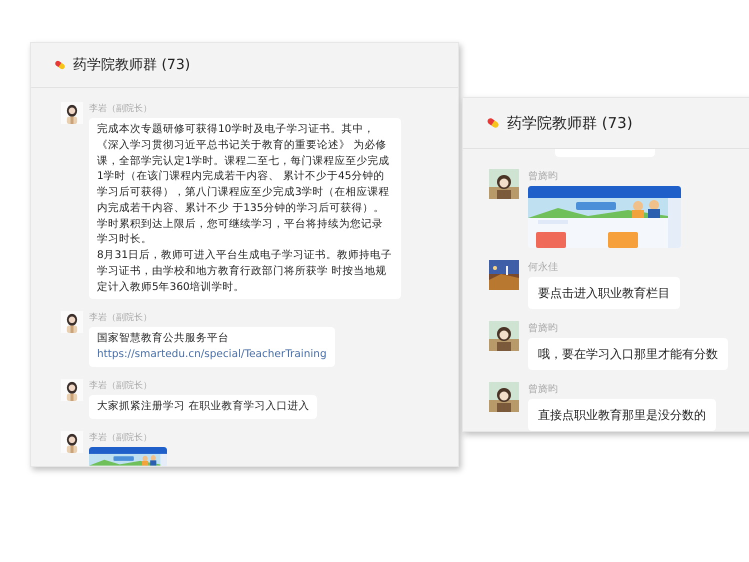 Image resolution: width=749 pixels, height=562 pixels. Describe the element at coordinates (60, 65) in the screenshot. I see `capsule-icon` at that location.